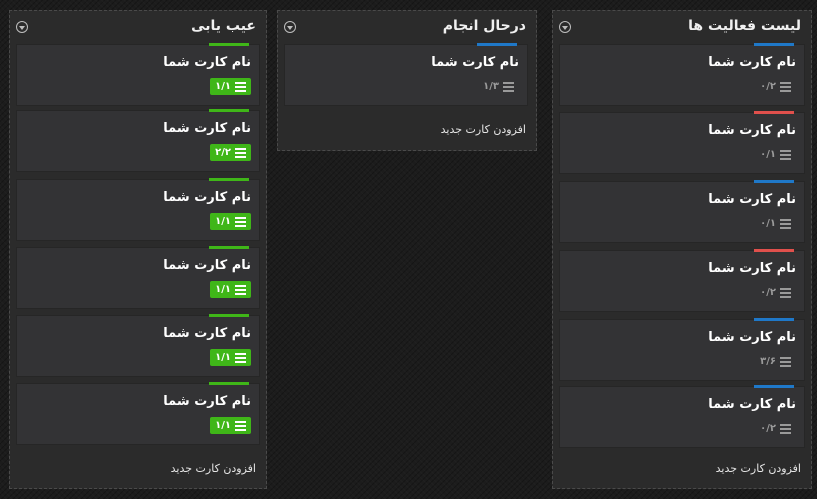 The width and height of the screenshot is (817, 499). Describe the element at coordinates (768, 361) in the screenshot. I see `checklist-count: ۳/۶` at that location.